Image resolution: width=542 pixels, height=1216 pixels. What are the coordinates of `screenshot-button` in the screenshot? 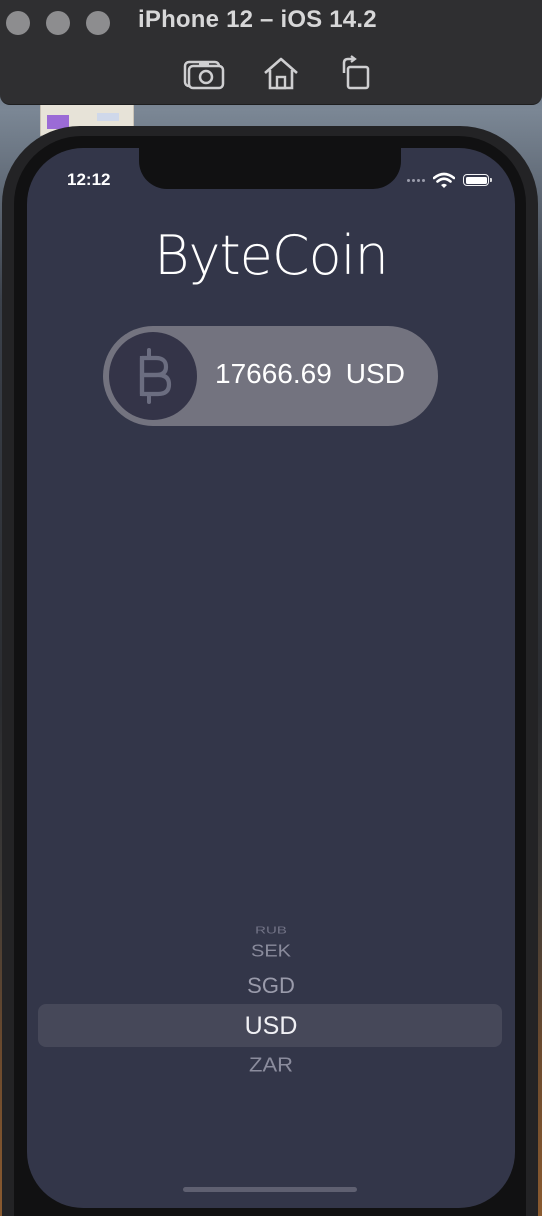 It's located at (204, 73).